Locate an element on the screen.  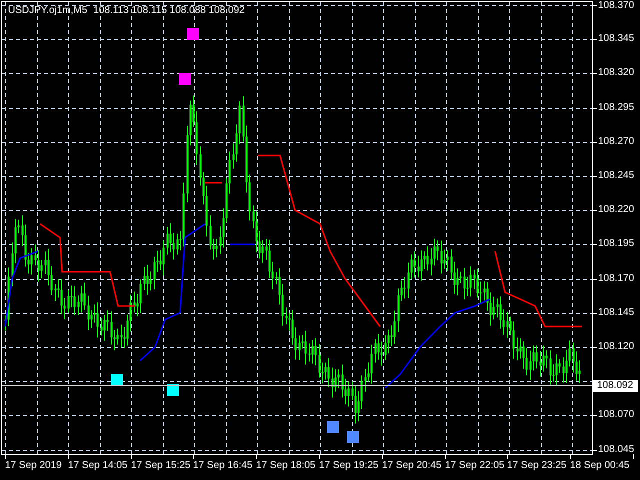
price-axis-label: 108.170 is located at coordinates (616, 278).